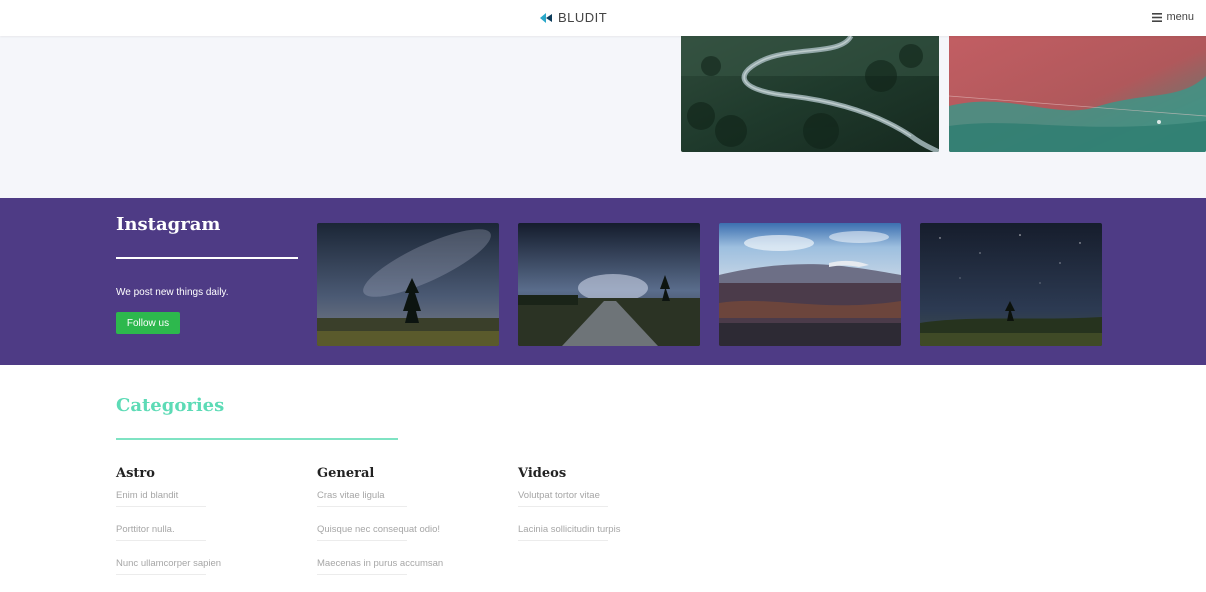 The width and height of the screenshot is (1206, 592). What do you see at coordinates (613, 541) in the screenshot?
I see `category-link: Lacinia sollicitudin turpis` at bounding box center [613, 541].